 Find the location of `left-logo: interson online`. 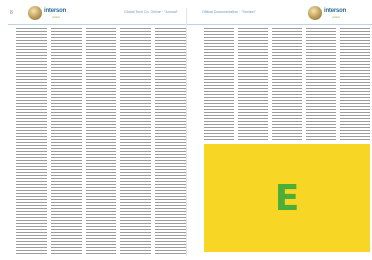

left-logo: interson online is located at coordinates (48, 13).